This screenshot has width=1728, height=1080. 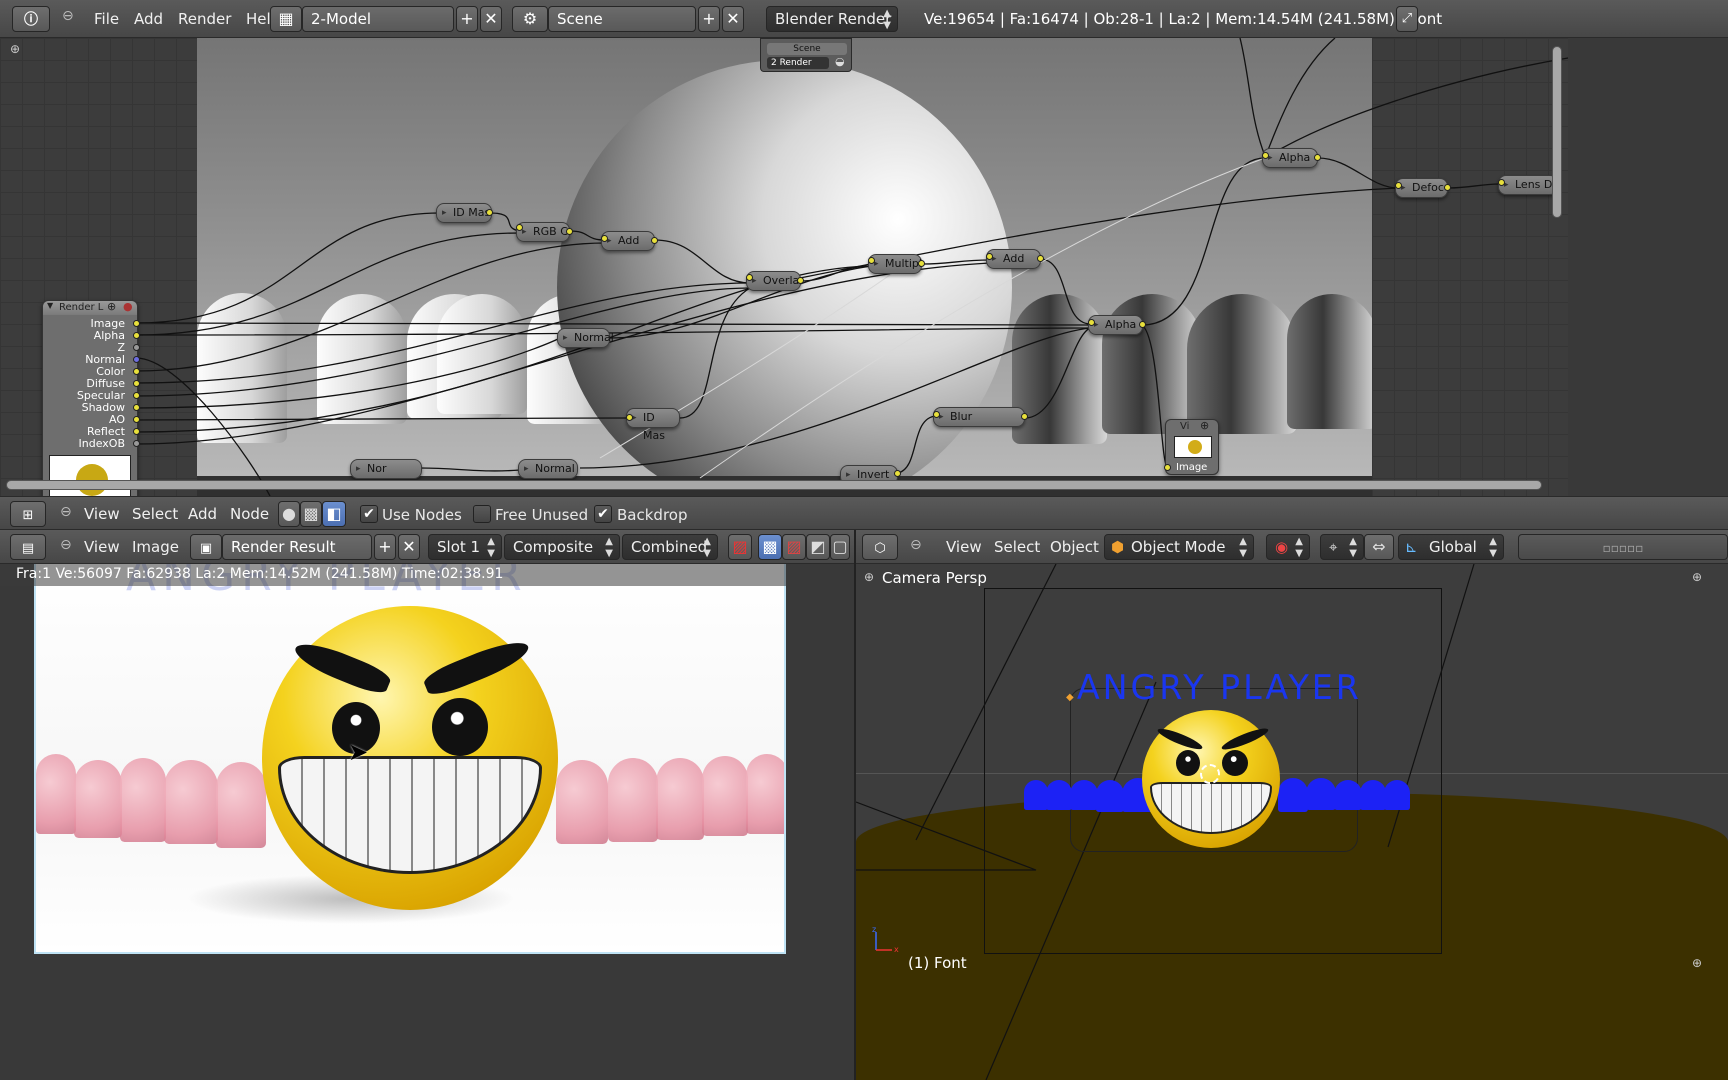 I want to click on node-scene-widget: Scene 2 Render ◒, so click(x=806, y=55).